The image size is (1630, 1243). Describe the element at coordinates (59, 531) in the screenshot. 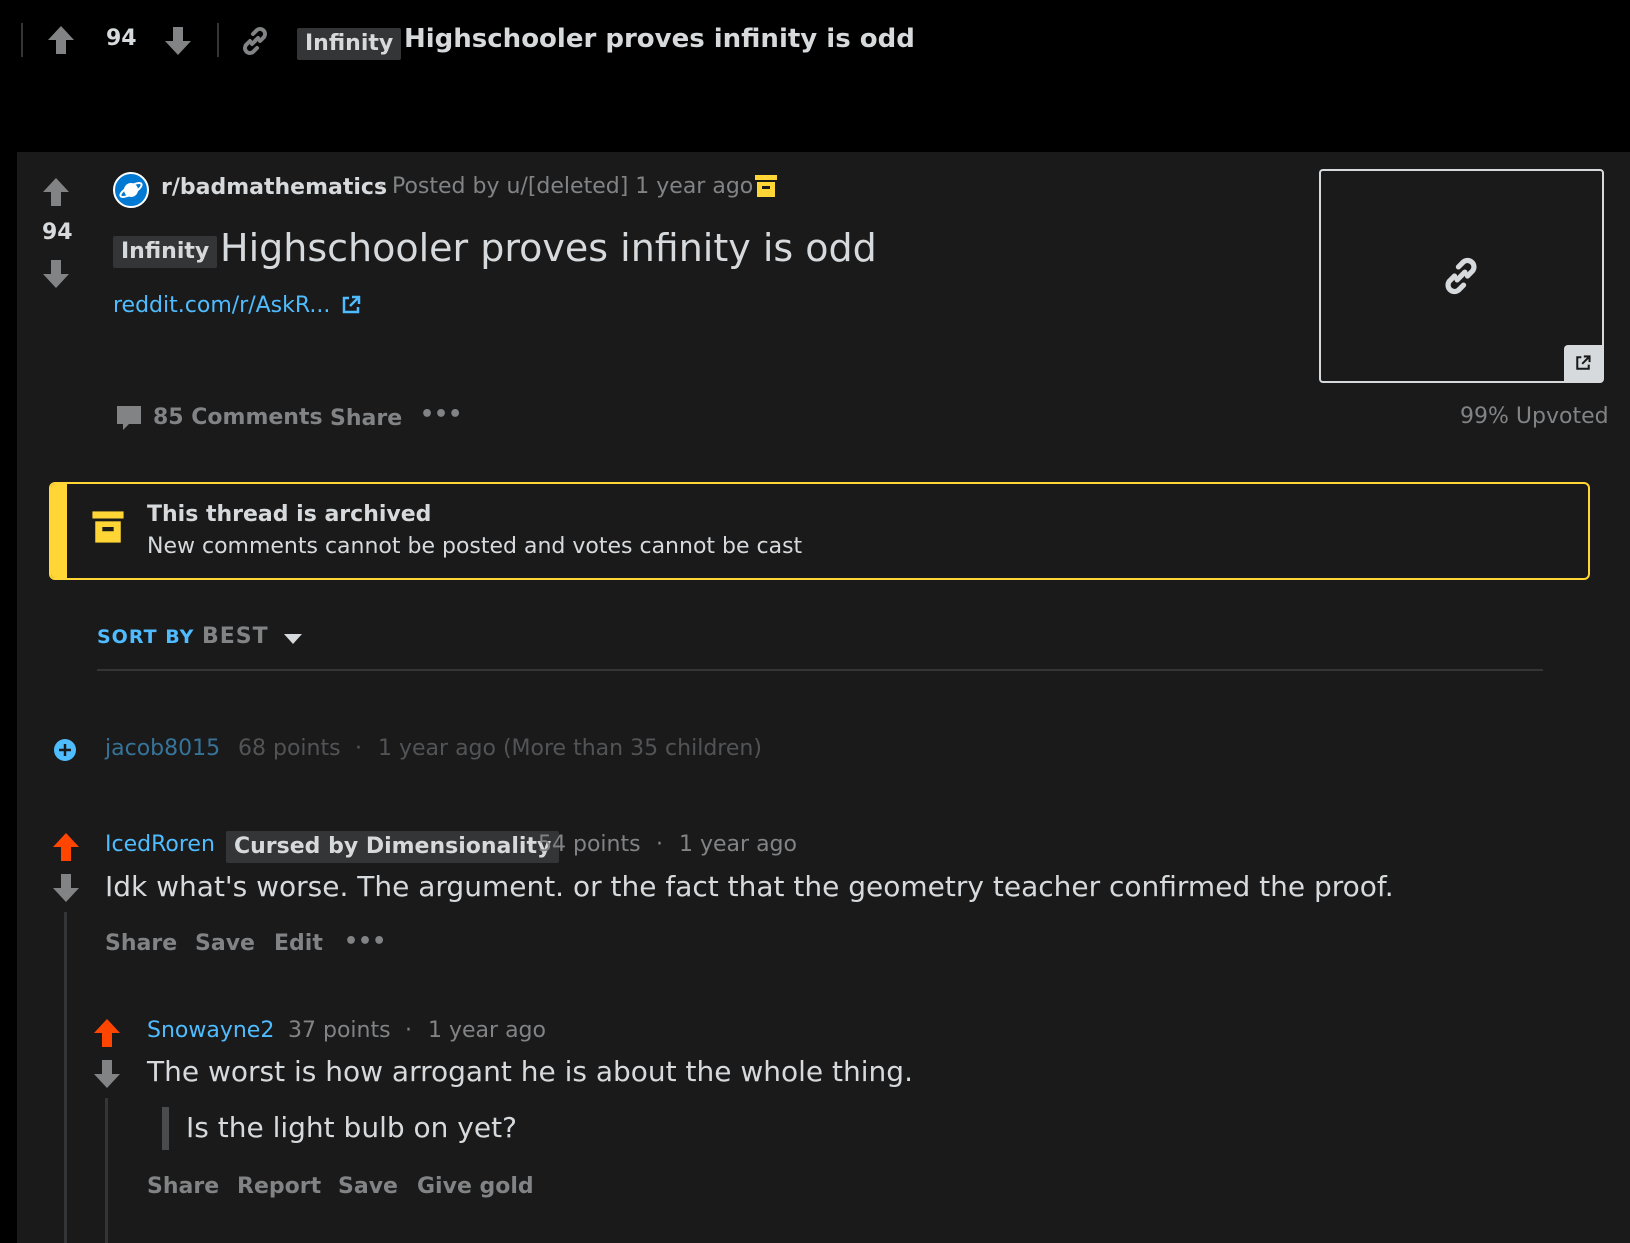

I see `banner-stripe` at that location.